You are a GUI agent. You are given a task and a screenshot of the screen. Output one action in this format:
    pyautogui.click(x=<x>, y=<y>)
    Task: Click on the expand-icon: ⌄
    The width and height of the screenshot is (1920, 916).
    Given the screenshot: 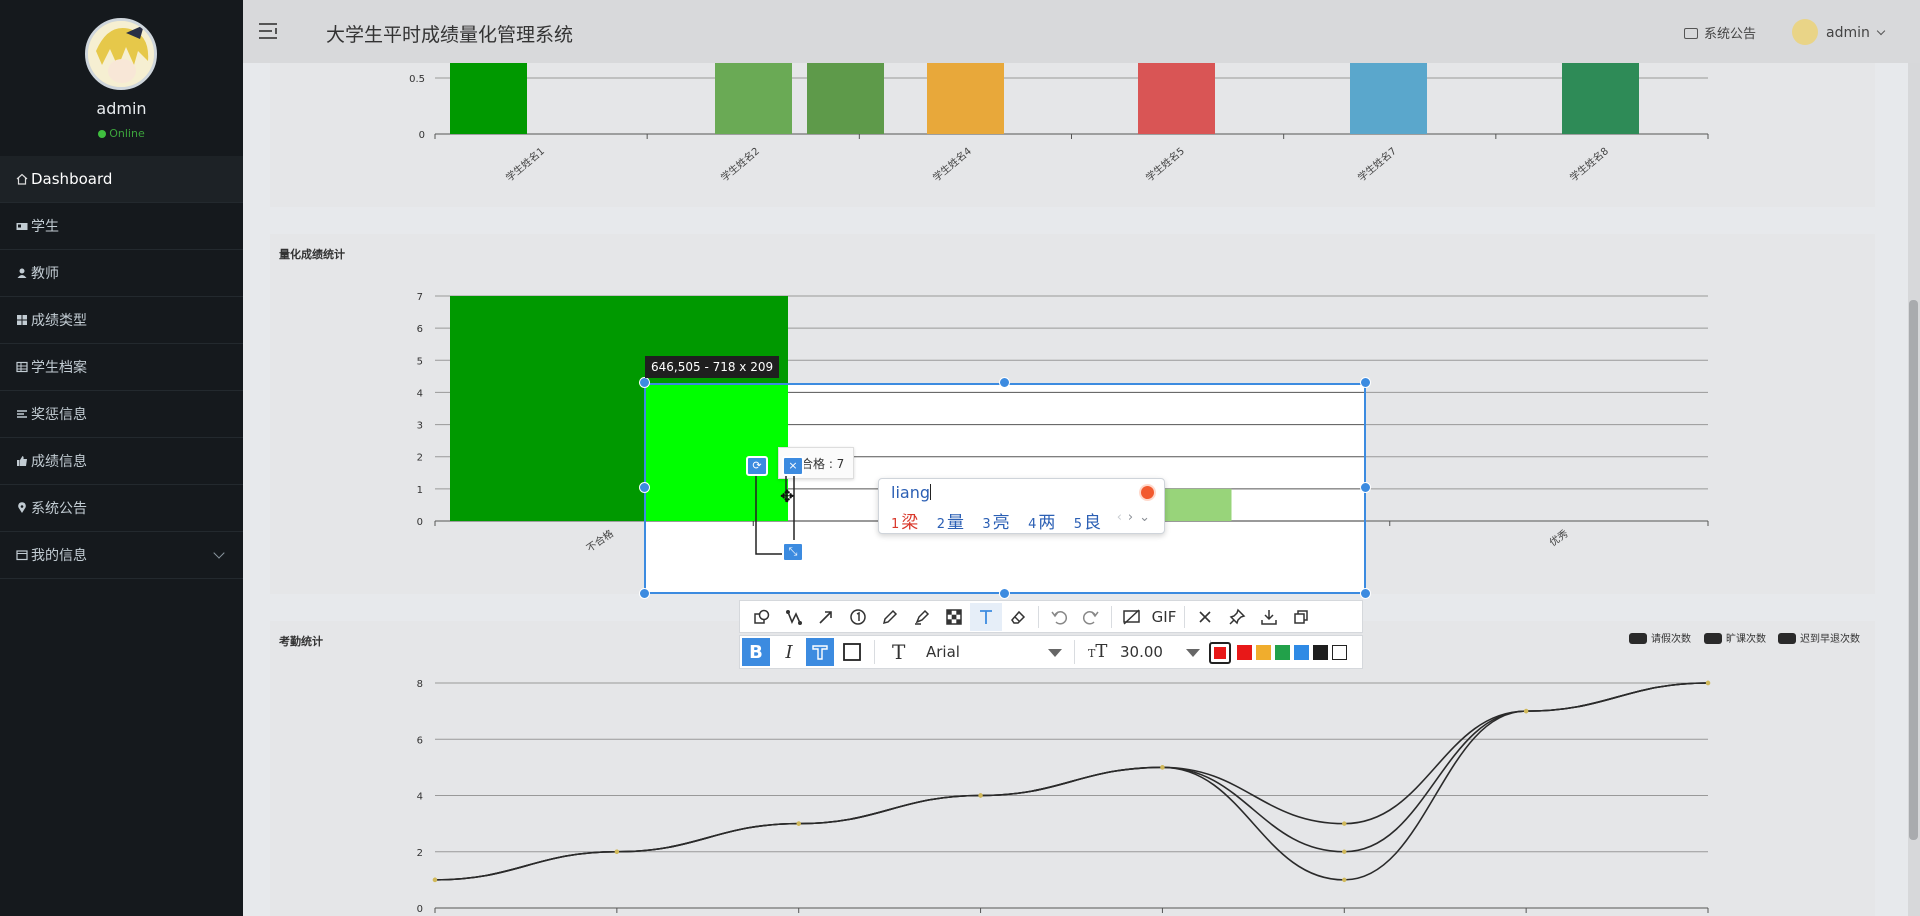 What is the action you would take?
    pyautogui.click(x=1147, y=517)
    